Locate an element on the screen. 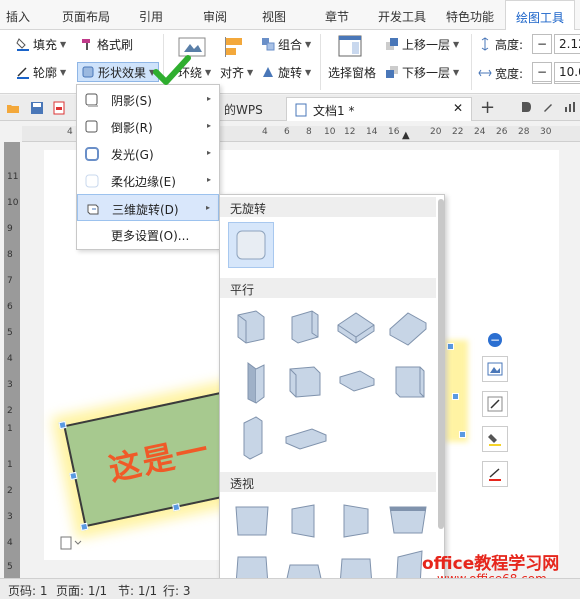  ruler-tick: 11 is located at coordinates (13, 177).